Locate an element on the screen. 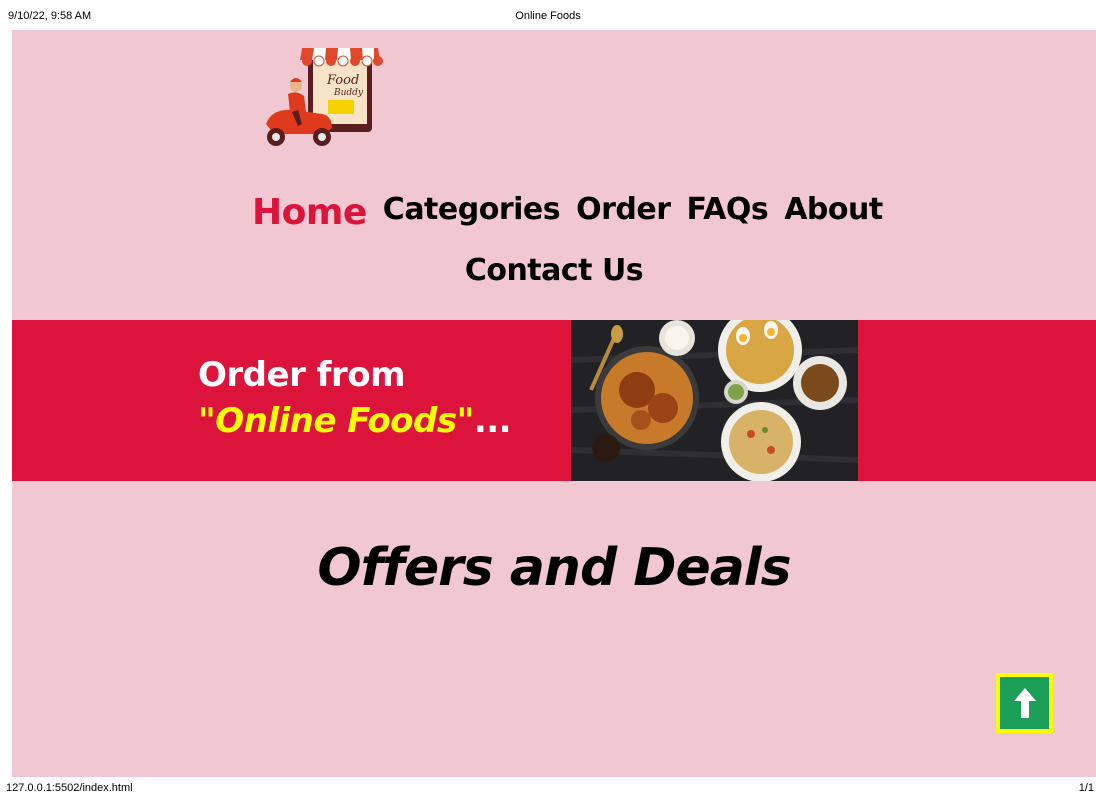  arrow-up-icon is located at coordinates (1024, 703).